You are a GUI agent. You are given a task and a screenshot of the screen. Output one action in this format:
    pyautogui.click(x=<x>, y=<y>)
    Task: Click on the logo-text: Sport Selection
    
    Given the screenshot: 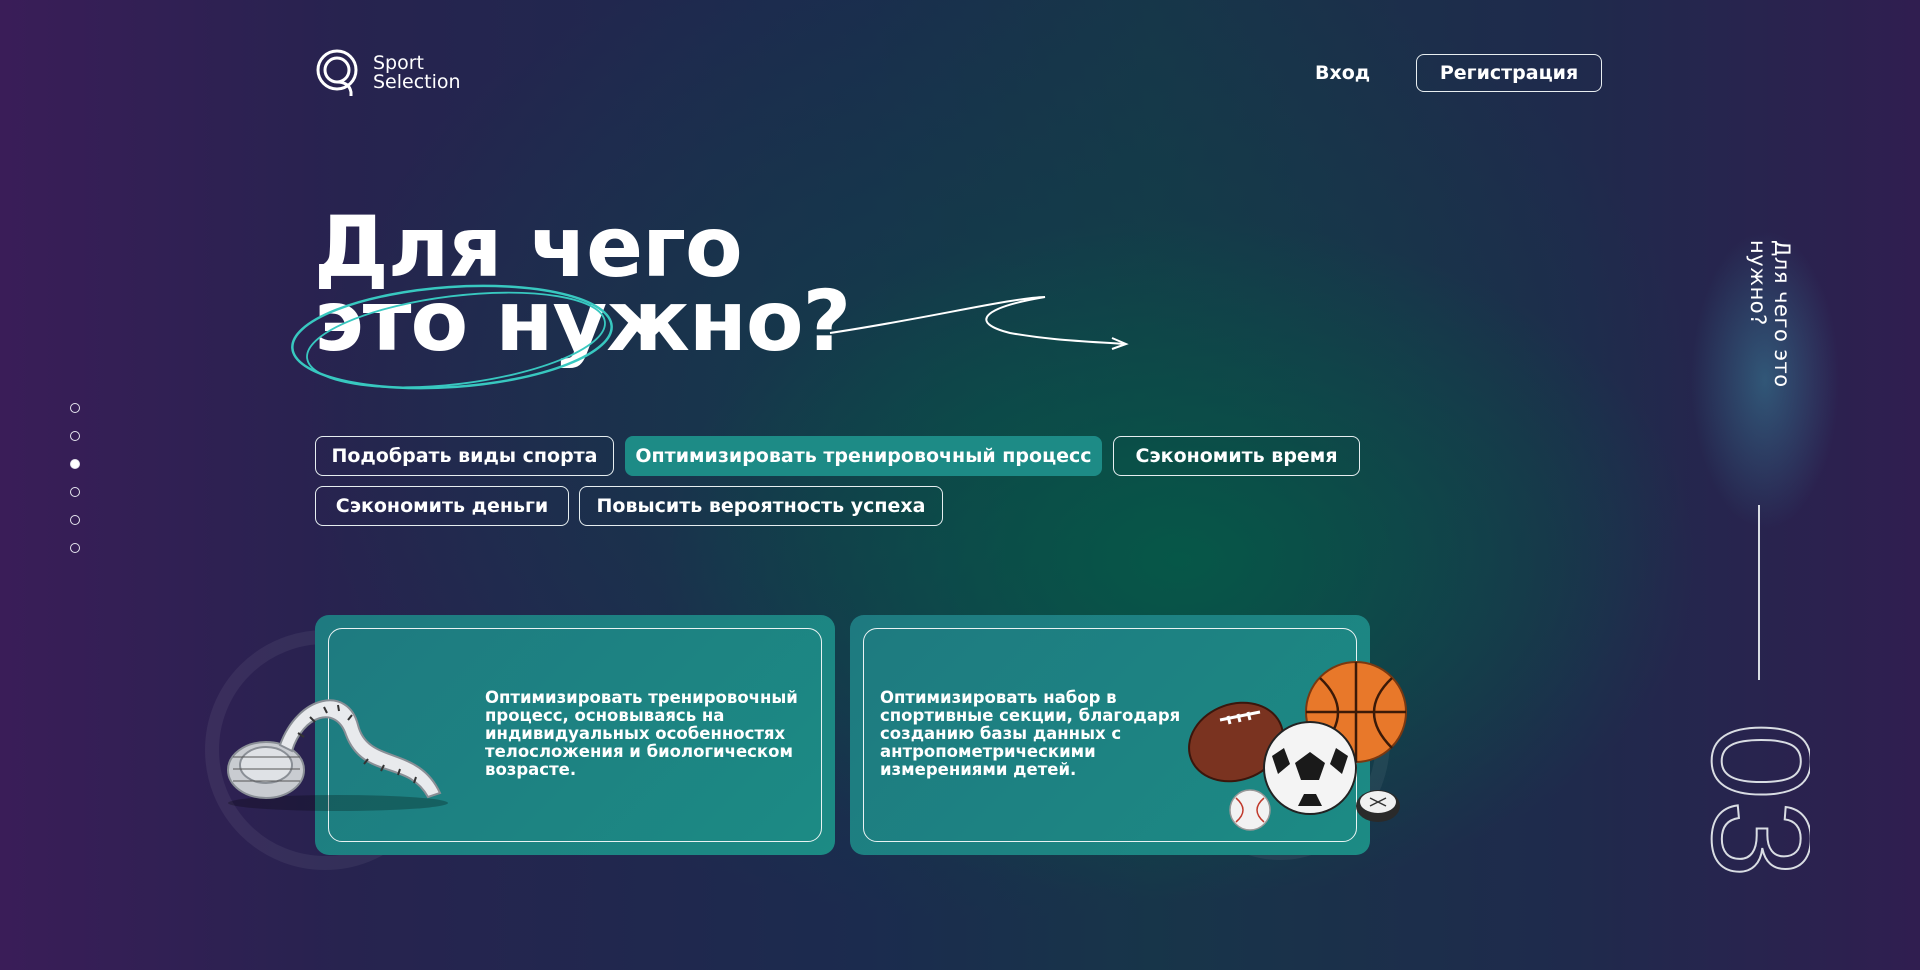 What is the action you would take?
    pyautogui.click(x=417, y=73)
    